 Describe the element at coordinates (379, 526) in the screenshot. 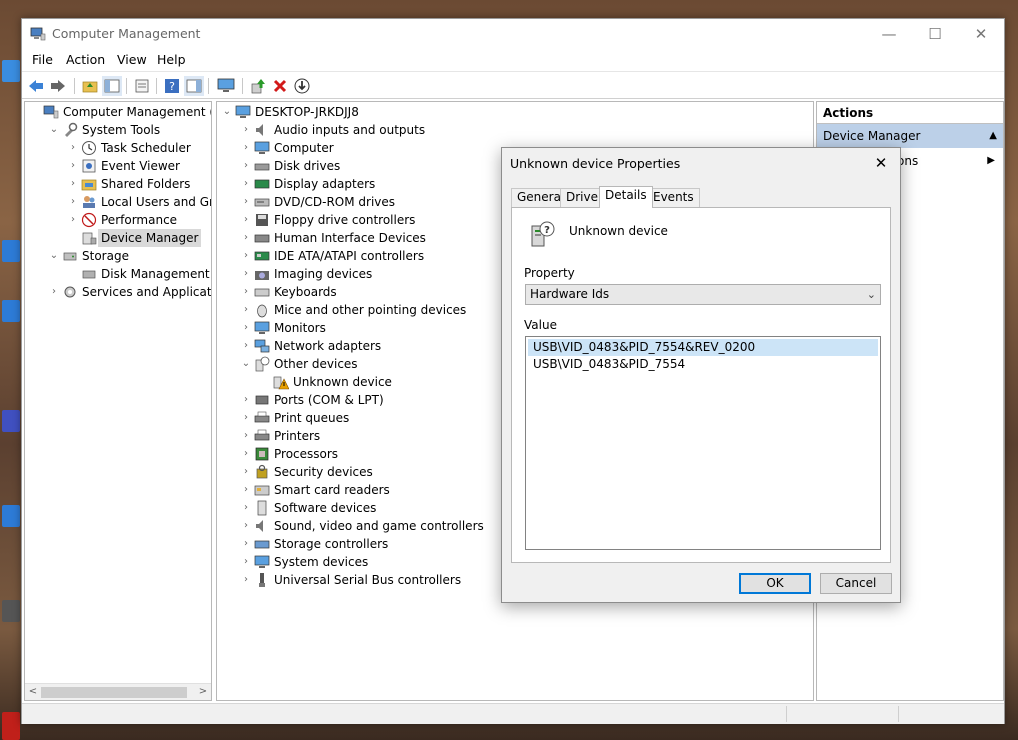

I see `tree-item-label: Sound, video and game controllers` at that location.